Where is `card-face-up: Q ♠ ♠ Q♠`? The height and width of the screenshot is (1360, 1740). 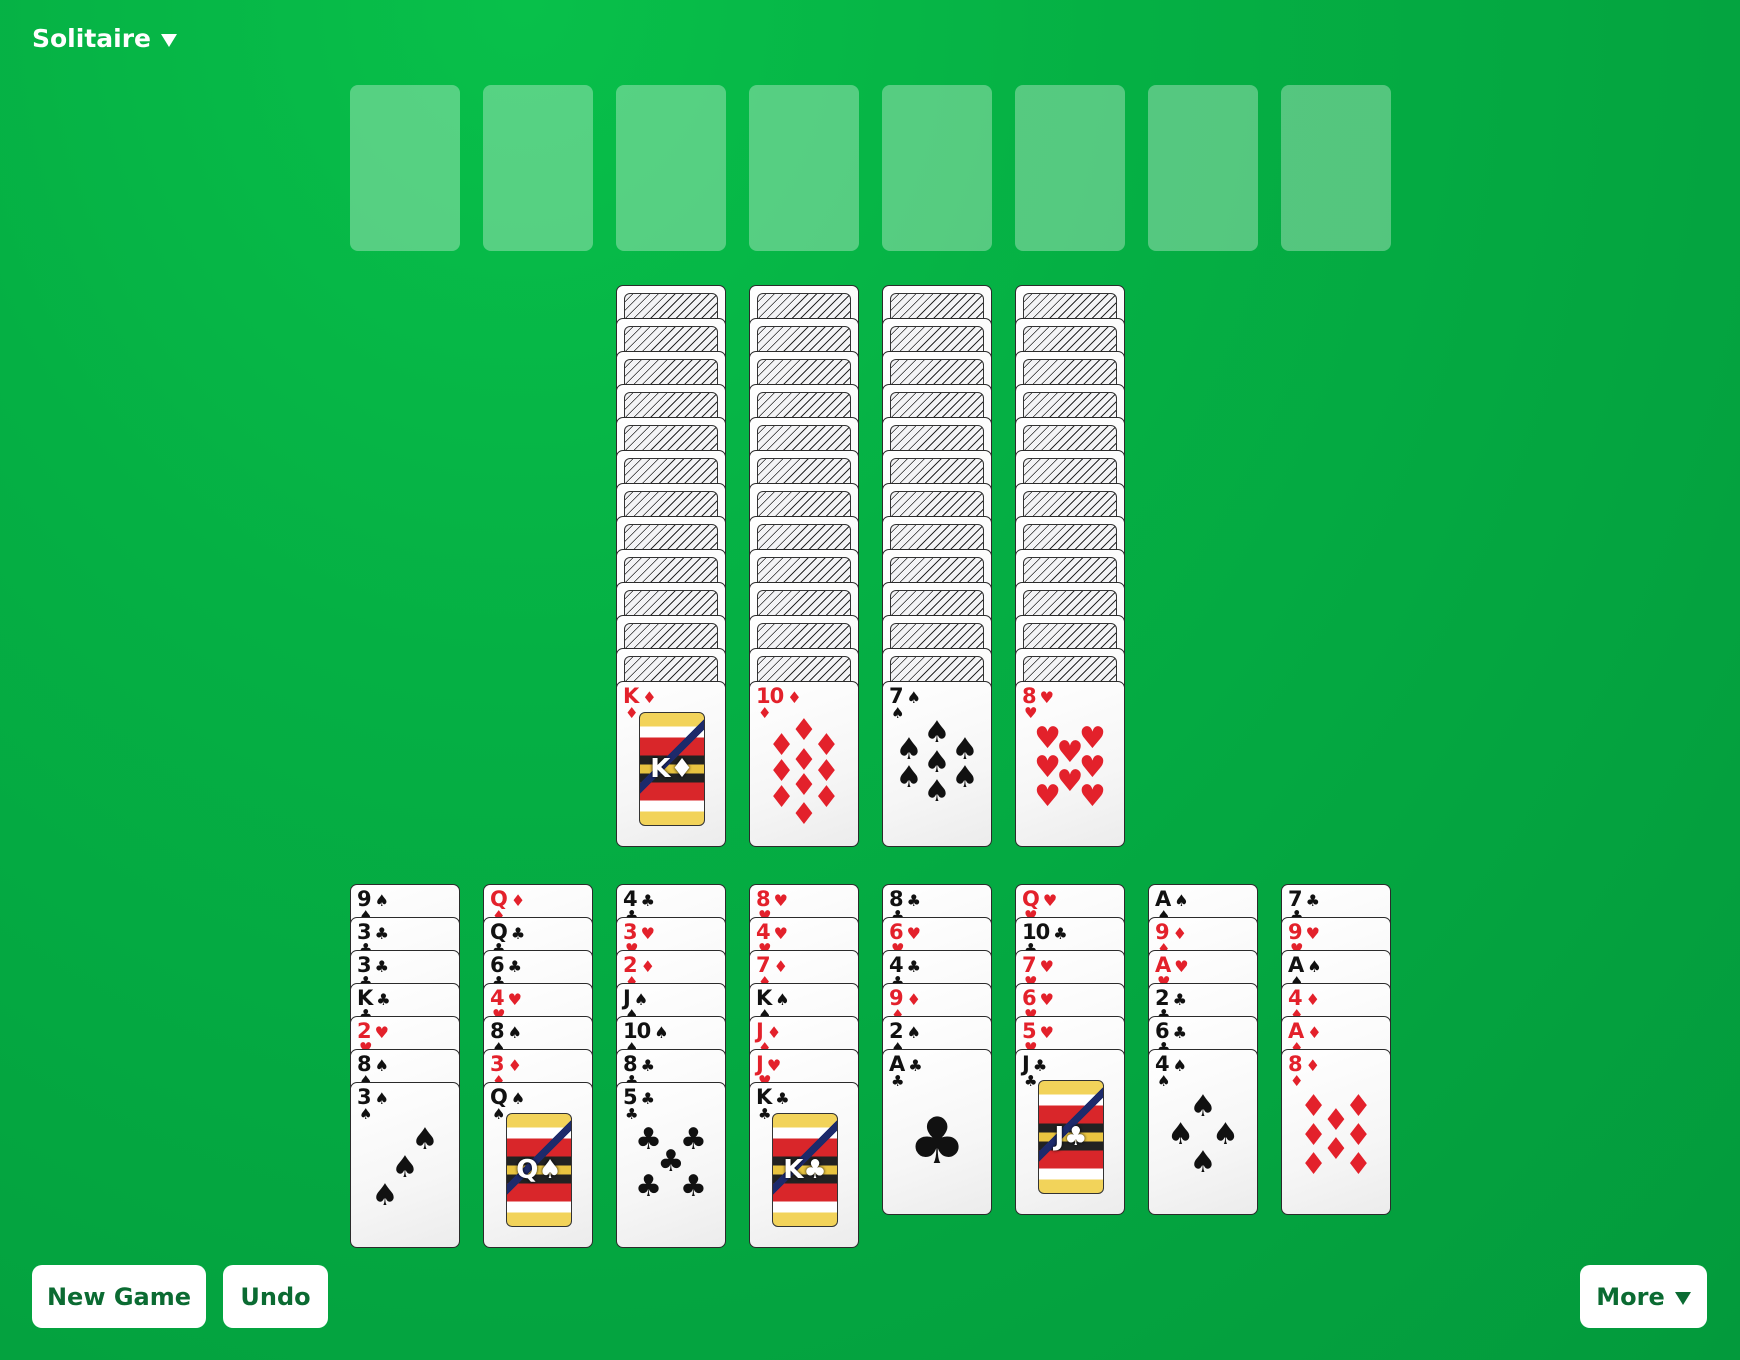 card-face-up: Q ♠ ♠ Q♠ is located at coordinates (538, 1165).